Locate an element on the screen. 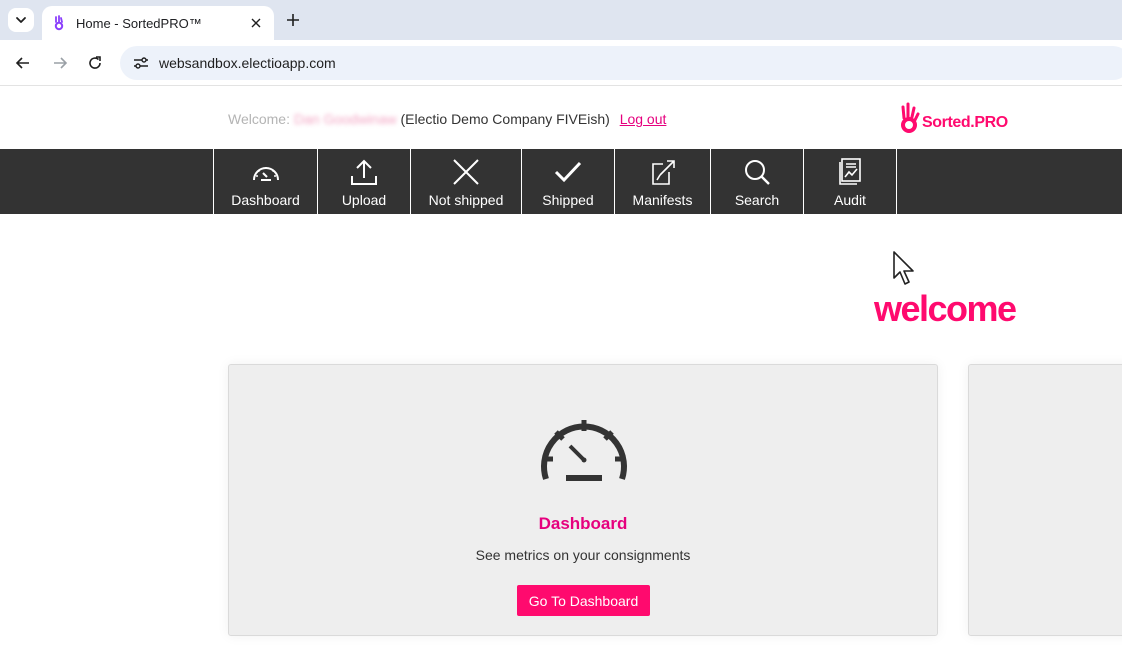 This screenshot has width=1122, height=654. welcome-label: Welcome: is located at coordinates (259, 119).